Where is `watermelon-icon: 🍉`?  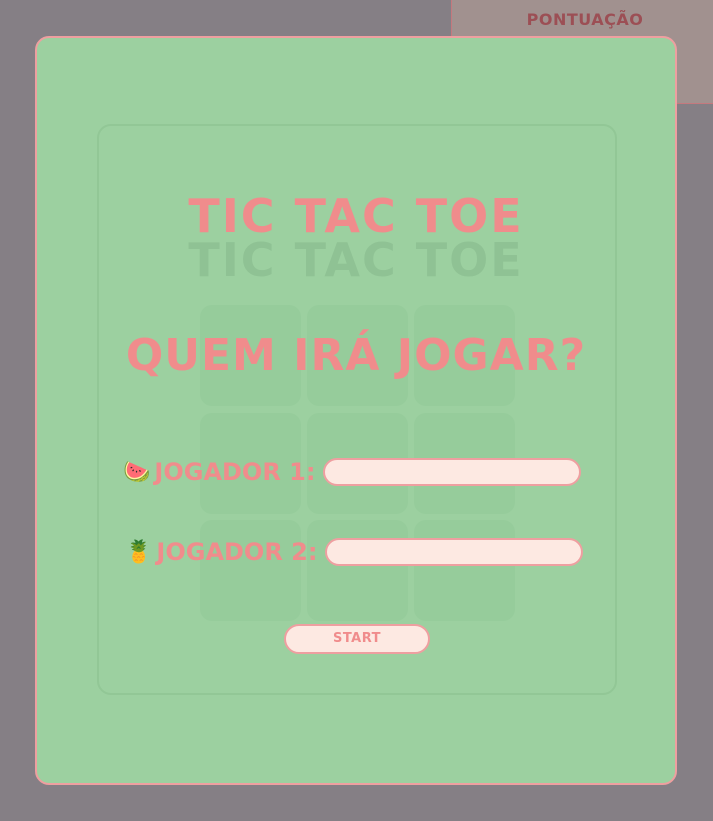 watermelon-icon: 🍉 is located at coordinates (137, 472).